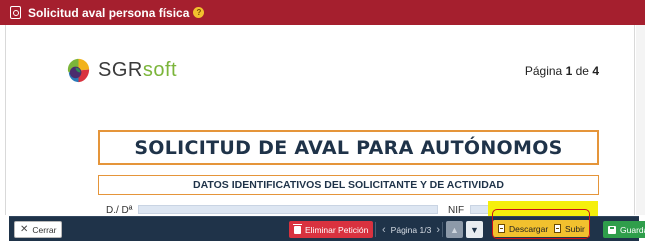 This screenshot has width=645, height=241. I want to click on close-button: ✕ Cerrar, so click(38, 229).